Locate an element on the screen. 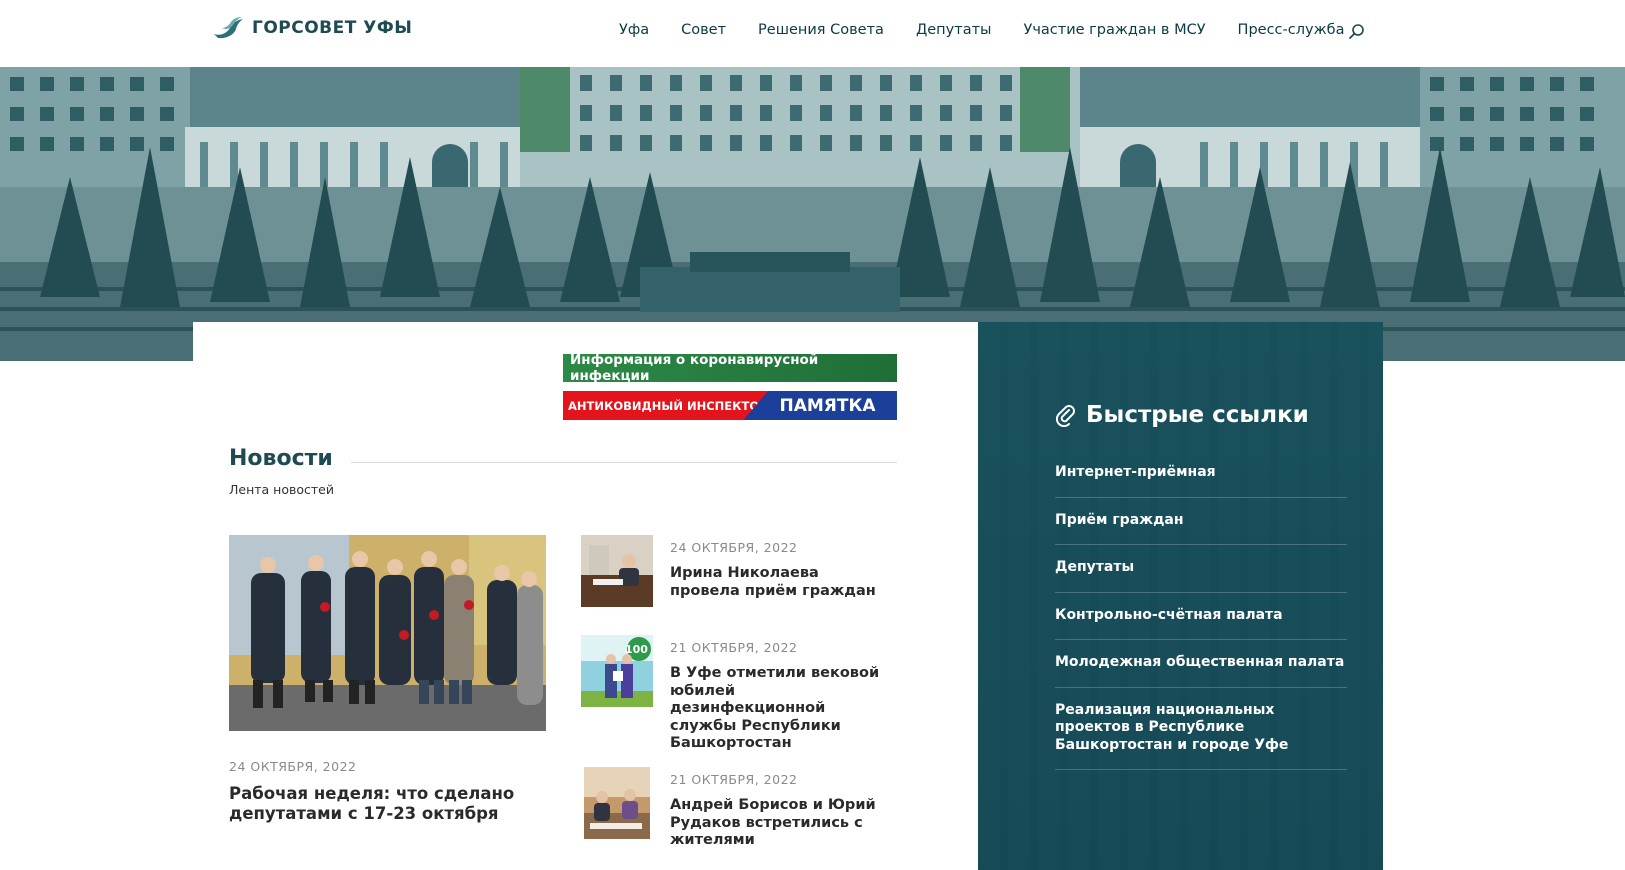 Image resolution: width=1625 pixels, height=870 pixels. news-item-title: Ирина Николаева провела приём граждан is located at coordinates (777, 582).